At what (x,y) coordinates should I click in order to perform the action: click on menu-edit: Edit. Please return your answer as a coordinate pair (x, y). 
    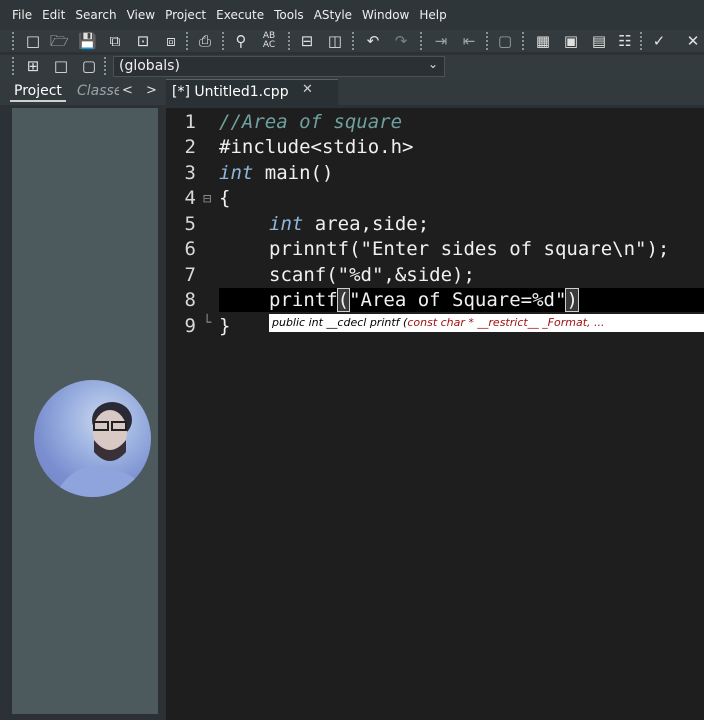
    Looking at the image, I should click on (53, 15).